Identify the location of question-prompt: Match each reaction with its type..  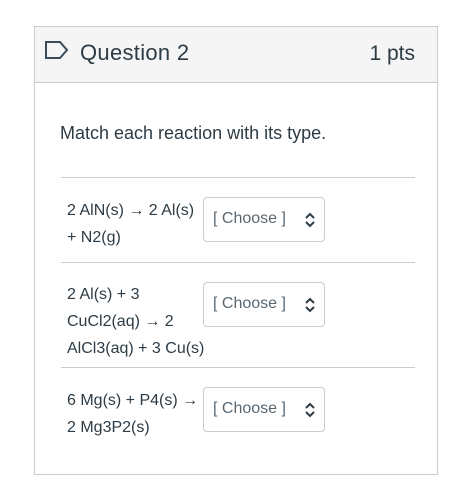
(193, 133).